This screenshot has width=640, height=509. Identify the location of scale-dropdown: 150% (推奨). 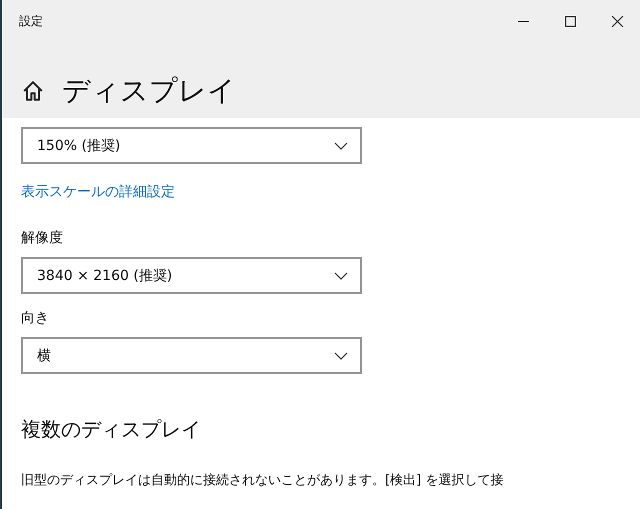
(191, 145).